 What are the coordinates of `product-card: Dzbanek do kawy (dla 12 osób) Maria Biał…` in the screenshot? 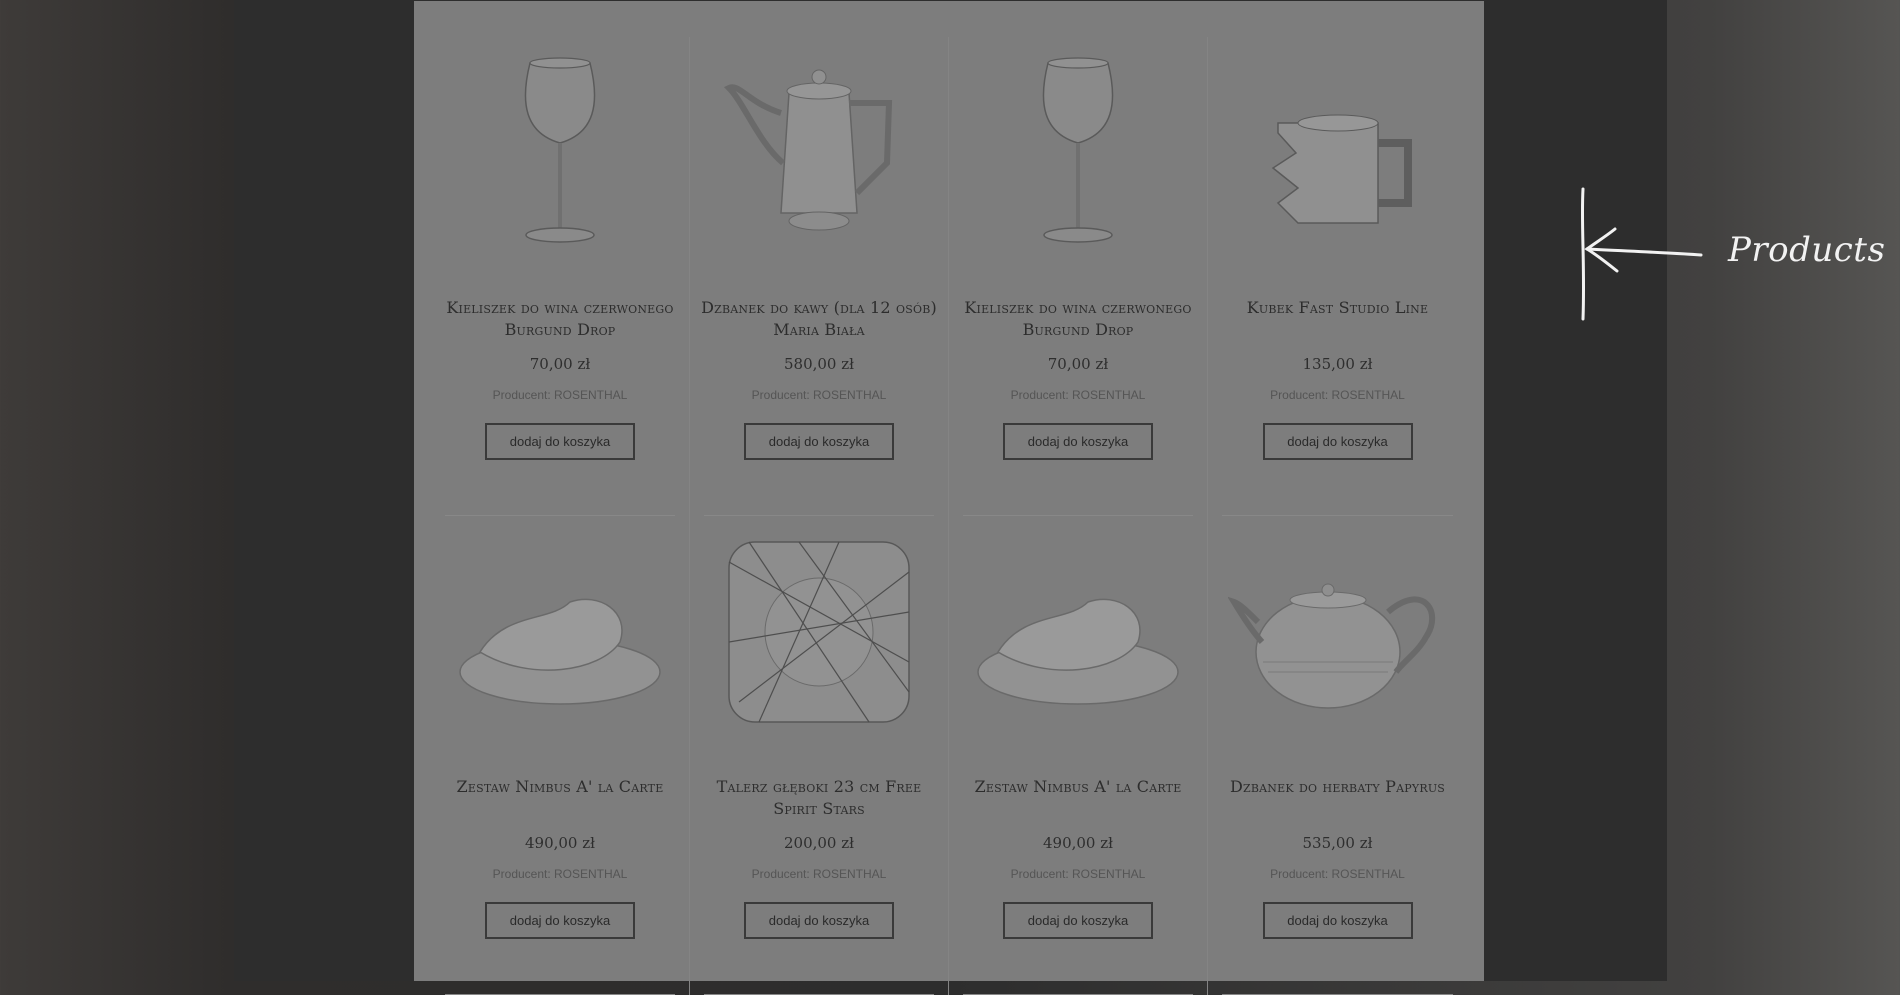 It's located at (819, 276).